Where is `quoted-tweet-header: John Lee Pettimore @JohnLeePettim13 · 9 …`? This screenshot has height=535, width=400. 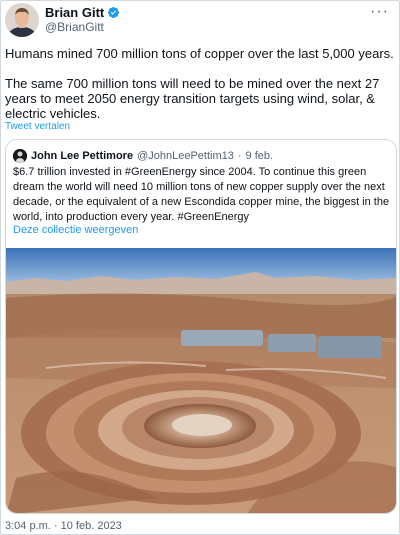 quoted-tweet-header: John Lee Pettimore @JohnLeePettim13 · 9 … is located at coordinates (143, 156).